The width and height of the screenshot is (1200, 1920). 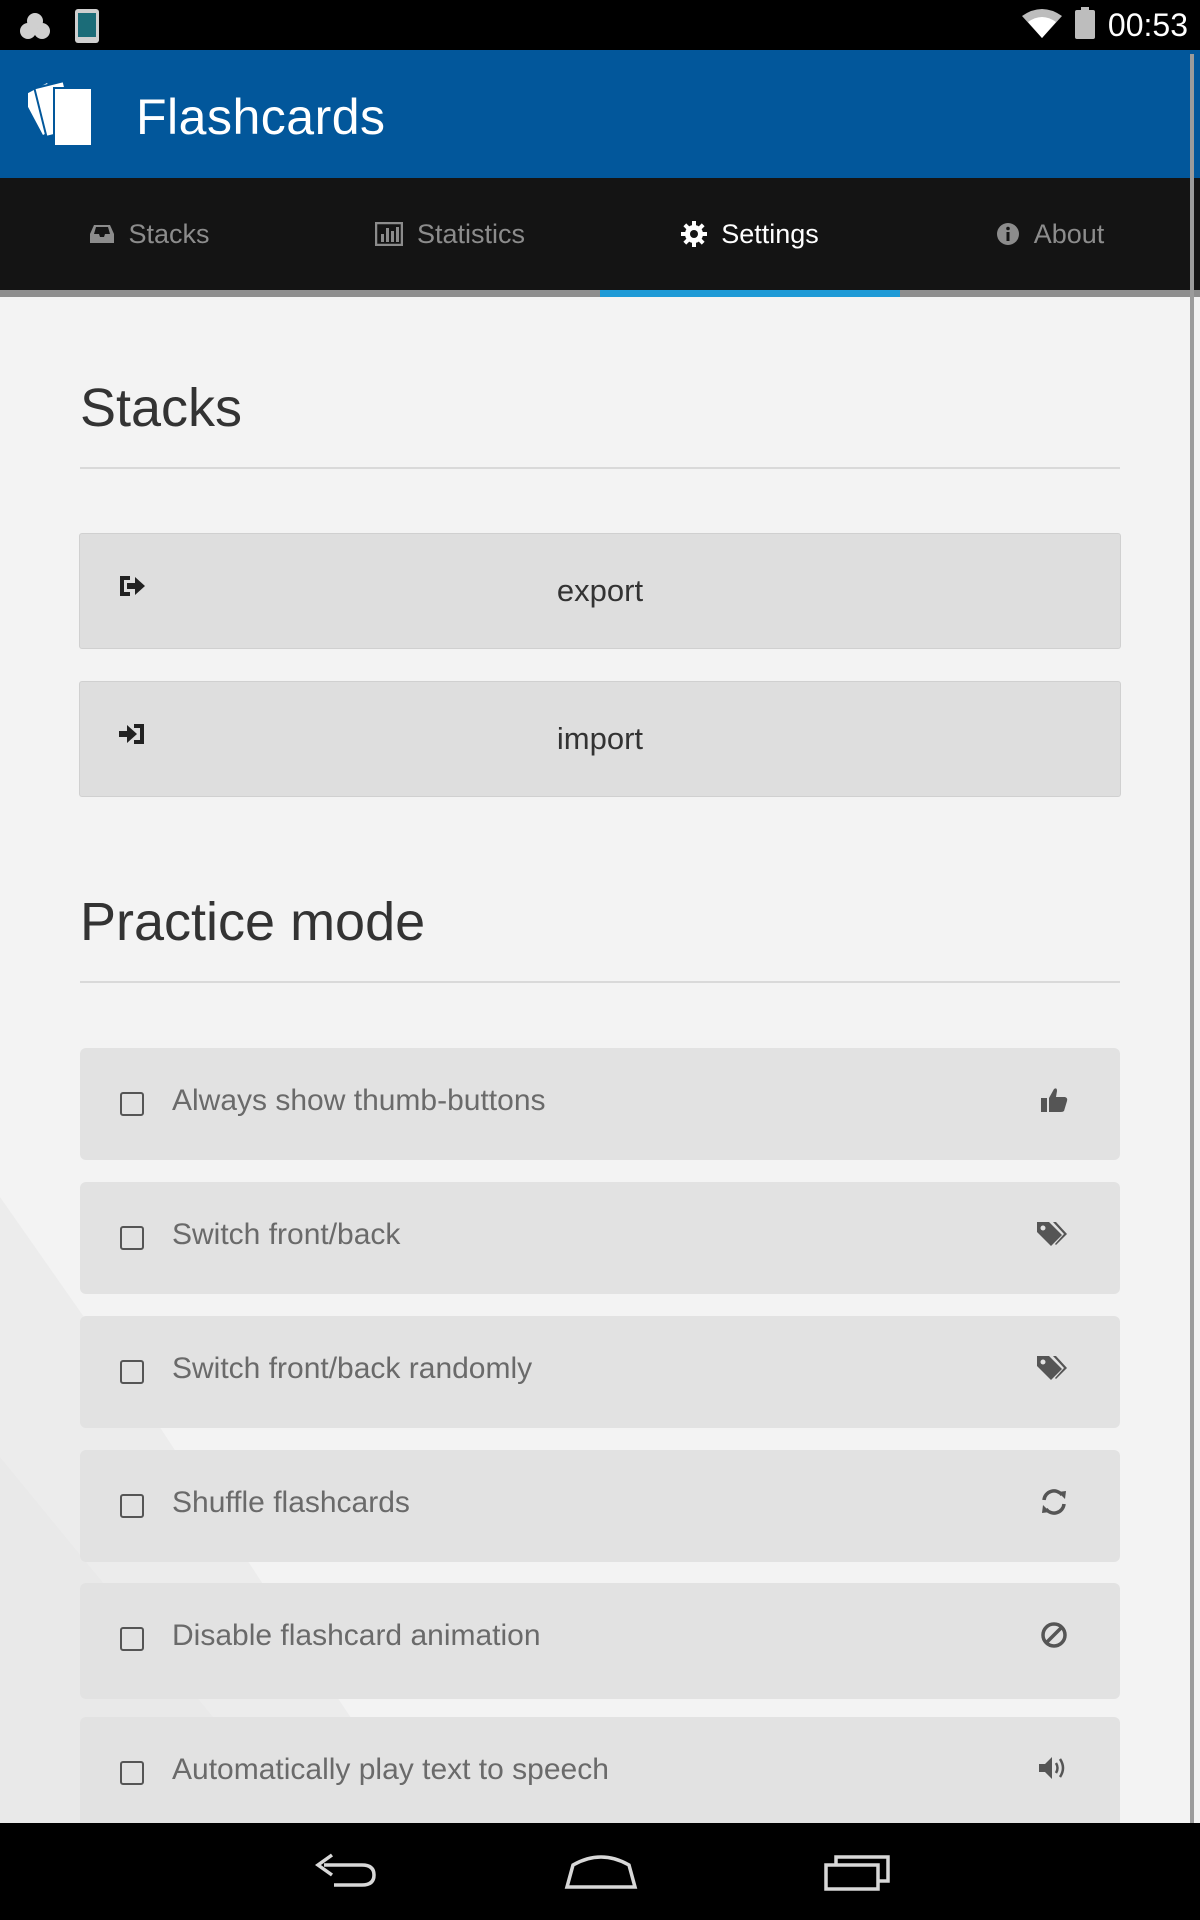 What do you see at coordinates (1054, 1637) in the screenshot?
I see `ban-icon` at bounding box center [1054, 1637].